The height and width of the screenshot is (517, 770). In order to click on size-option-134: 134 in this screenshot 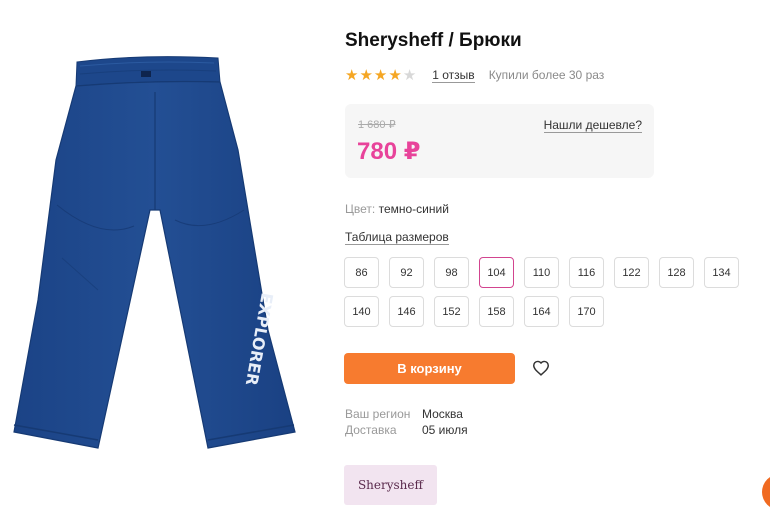, I will do `click(721, 272)`.